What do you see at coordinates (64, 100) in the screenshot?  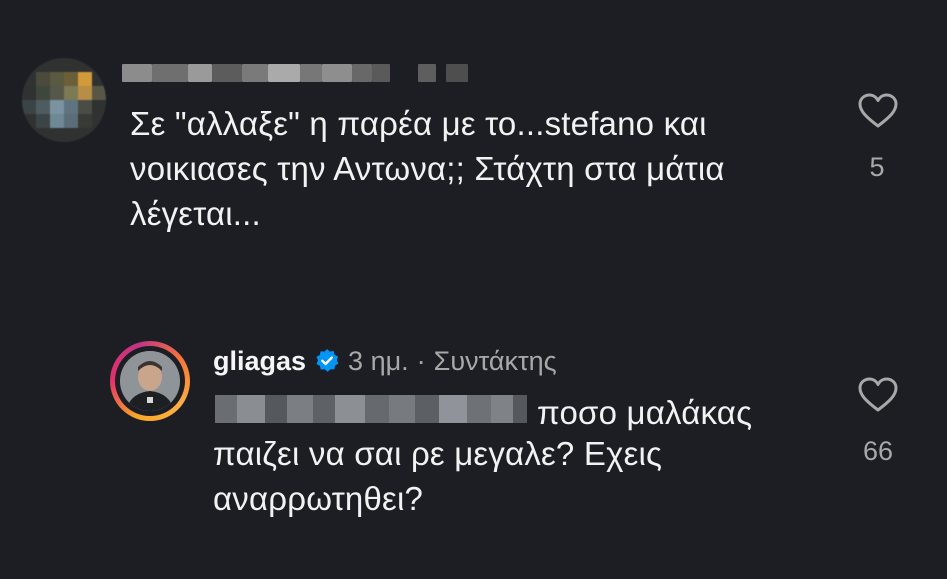 I see `avatar-blurred` at bounding box center [64, 100].